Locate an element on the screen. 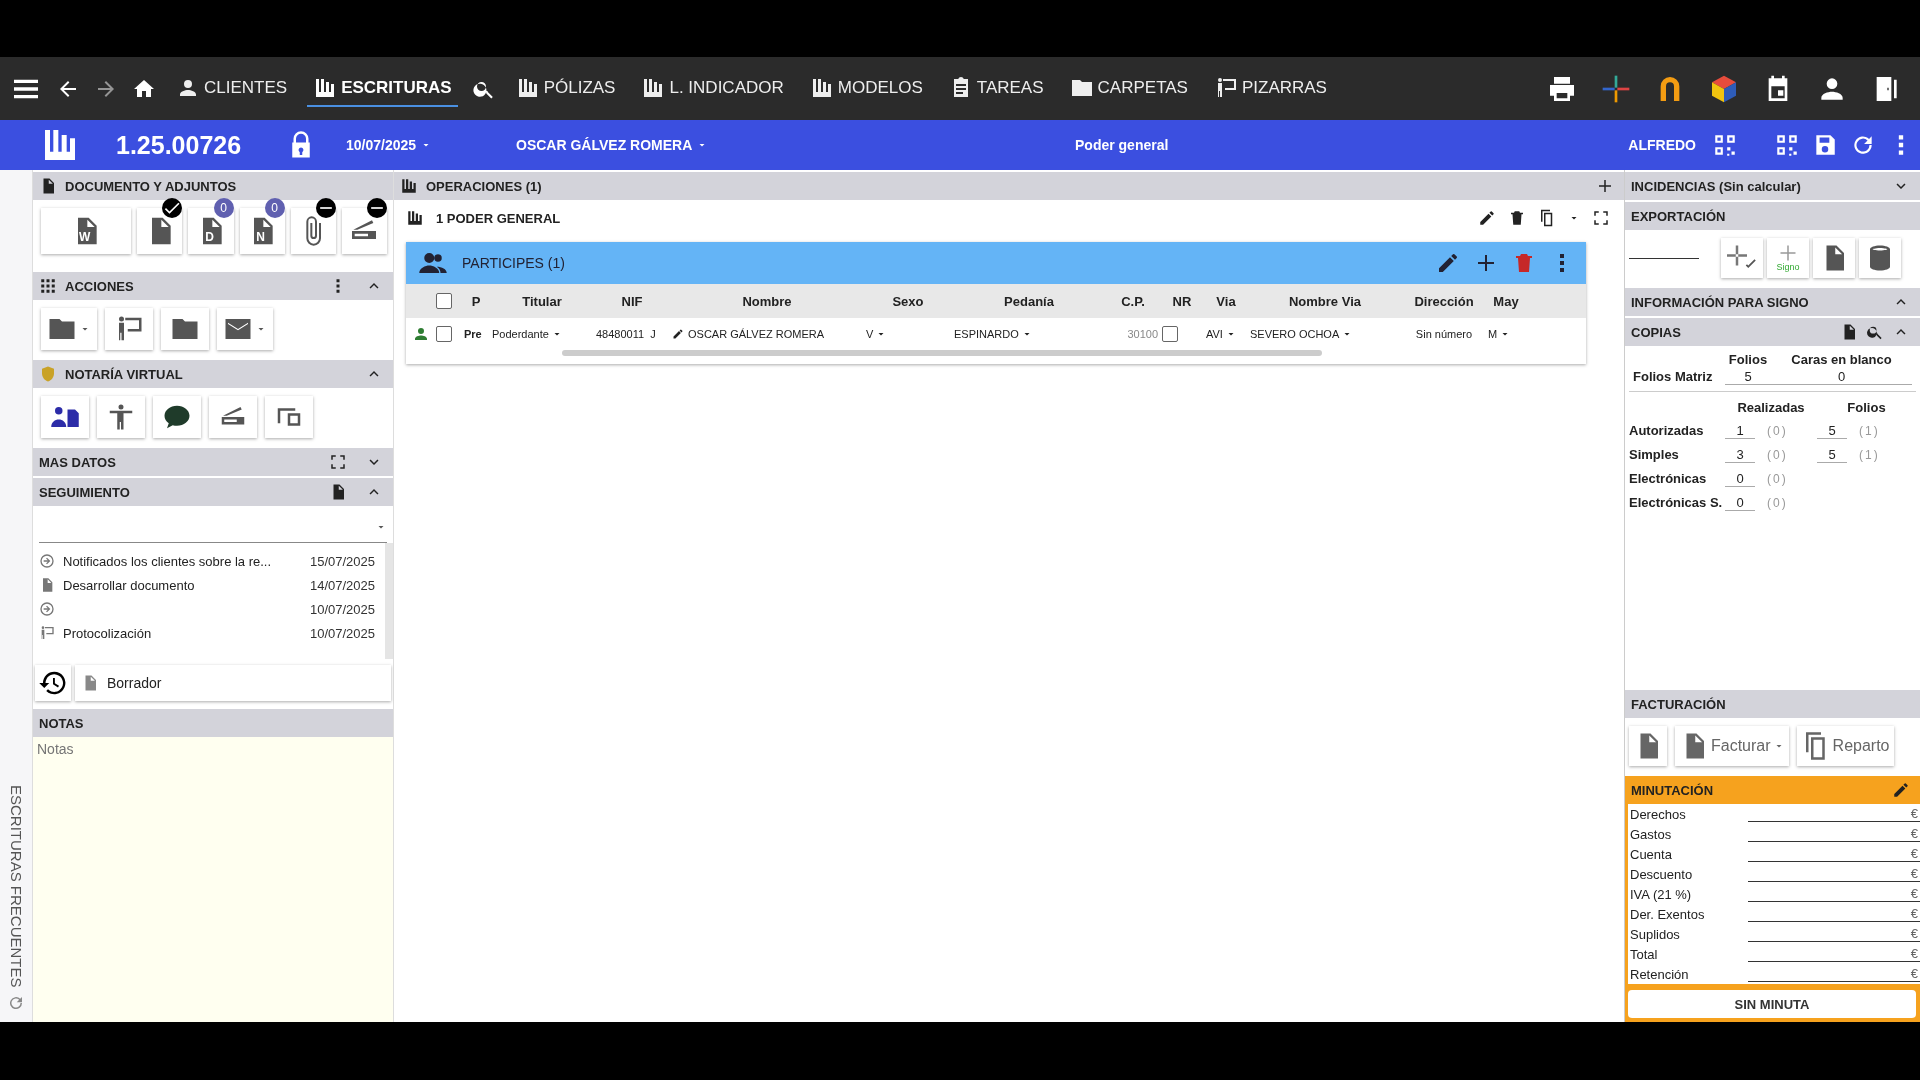  row-label: Electrónicas is located at coordinates (1668, 479).